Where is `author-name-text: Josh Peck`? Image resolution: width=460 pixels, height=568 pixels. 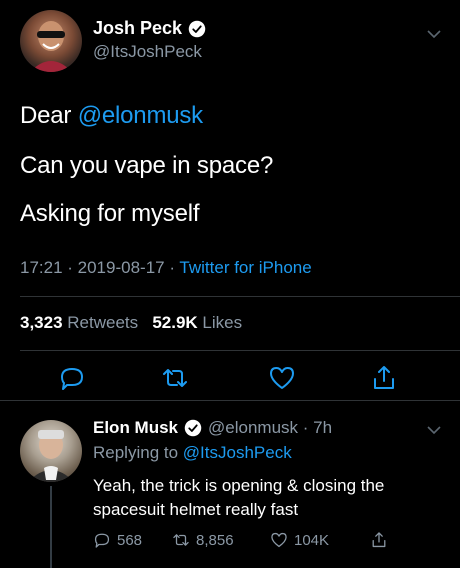 author-name-text: Josh Peck is located at coordinates (137, 28).